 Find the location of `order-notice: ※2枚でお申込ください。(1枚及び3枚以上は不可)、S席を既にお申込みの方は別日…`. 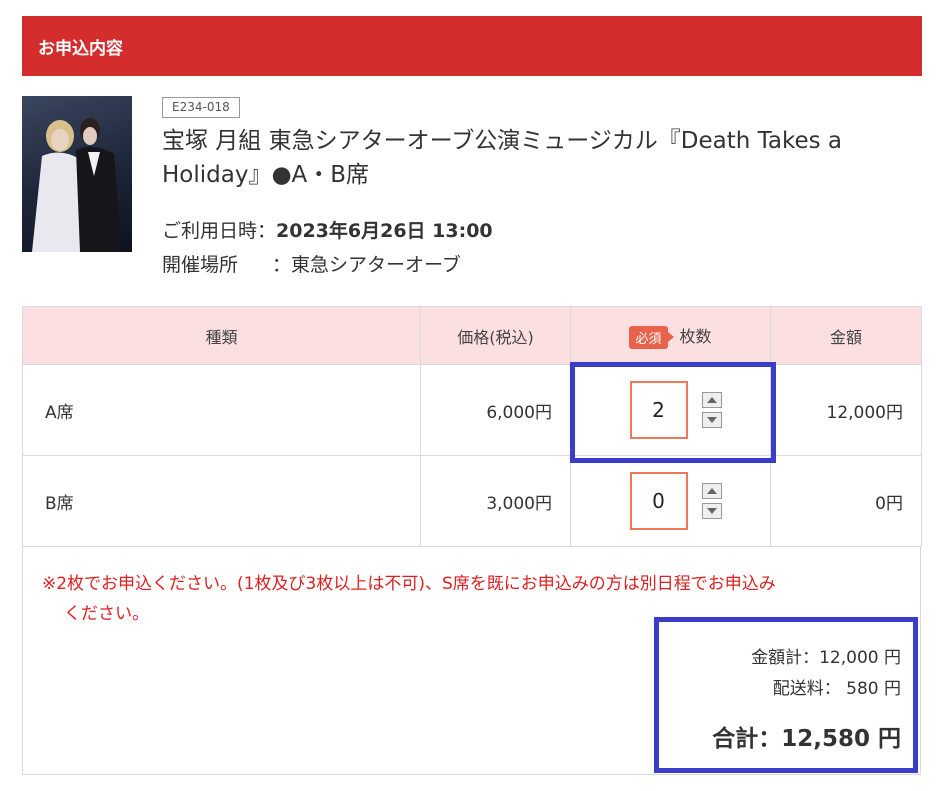

order-notice: ※2枚でお申込ください。(1枚及び3枚以上は不可)、S席を既にお申込みの方は別日… is located at coordinates (472, 599).